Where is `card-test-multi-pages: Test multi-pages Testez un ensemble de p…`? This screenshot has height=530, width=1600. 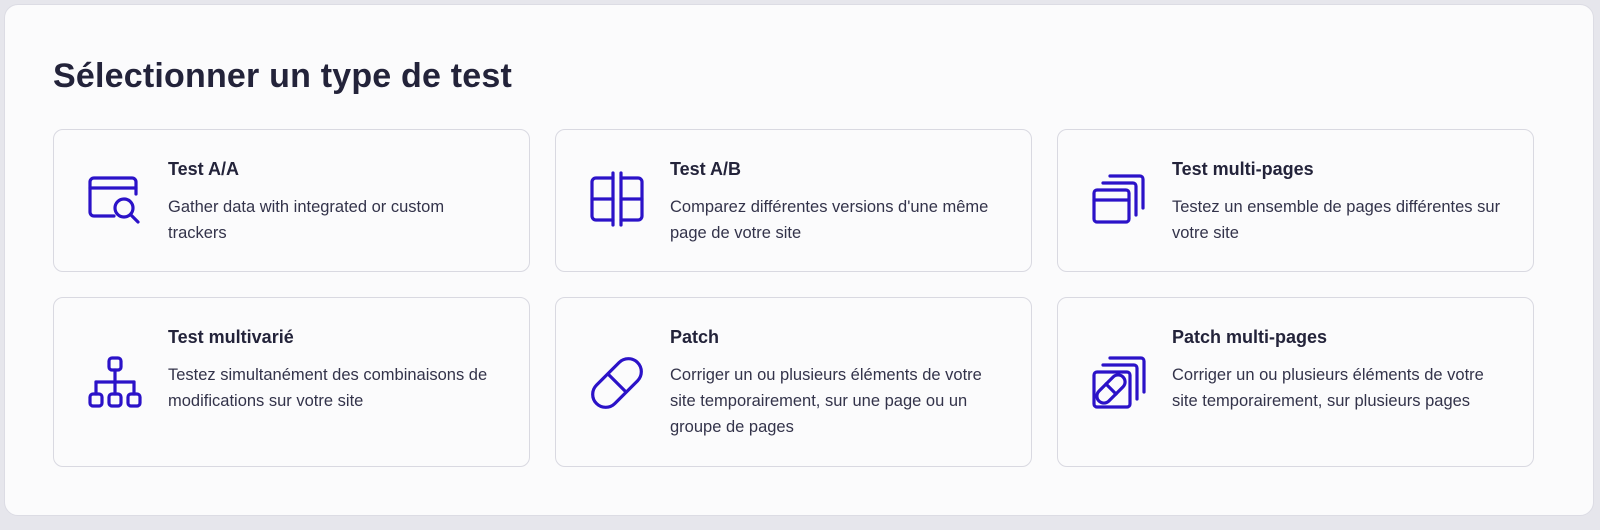 card-test-multi-pages: Test multi-pages Testez un ensemble de p… is located at coordinates (1295, 200).